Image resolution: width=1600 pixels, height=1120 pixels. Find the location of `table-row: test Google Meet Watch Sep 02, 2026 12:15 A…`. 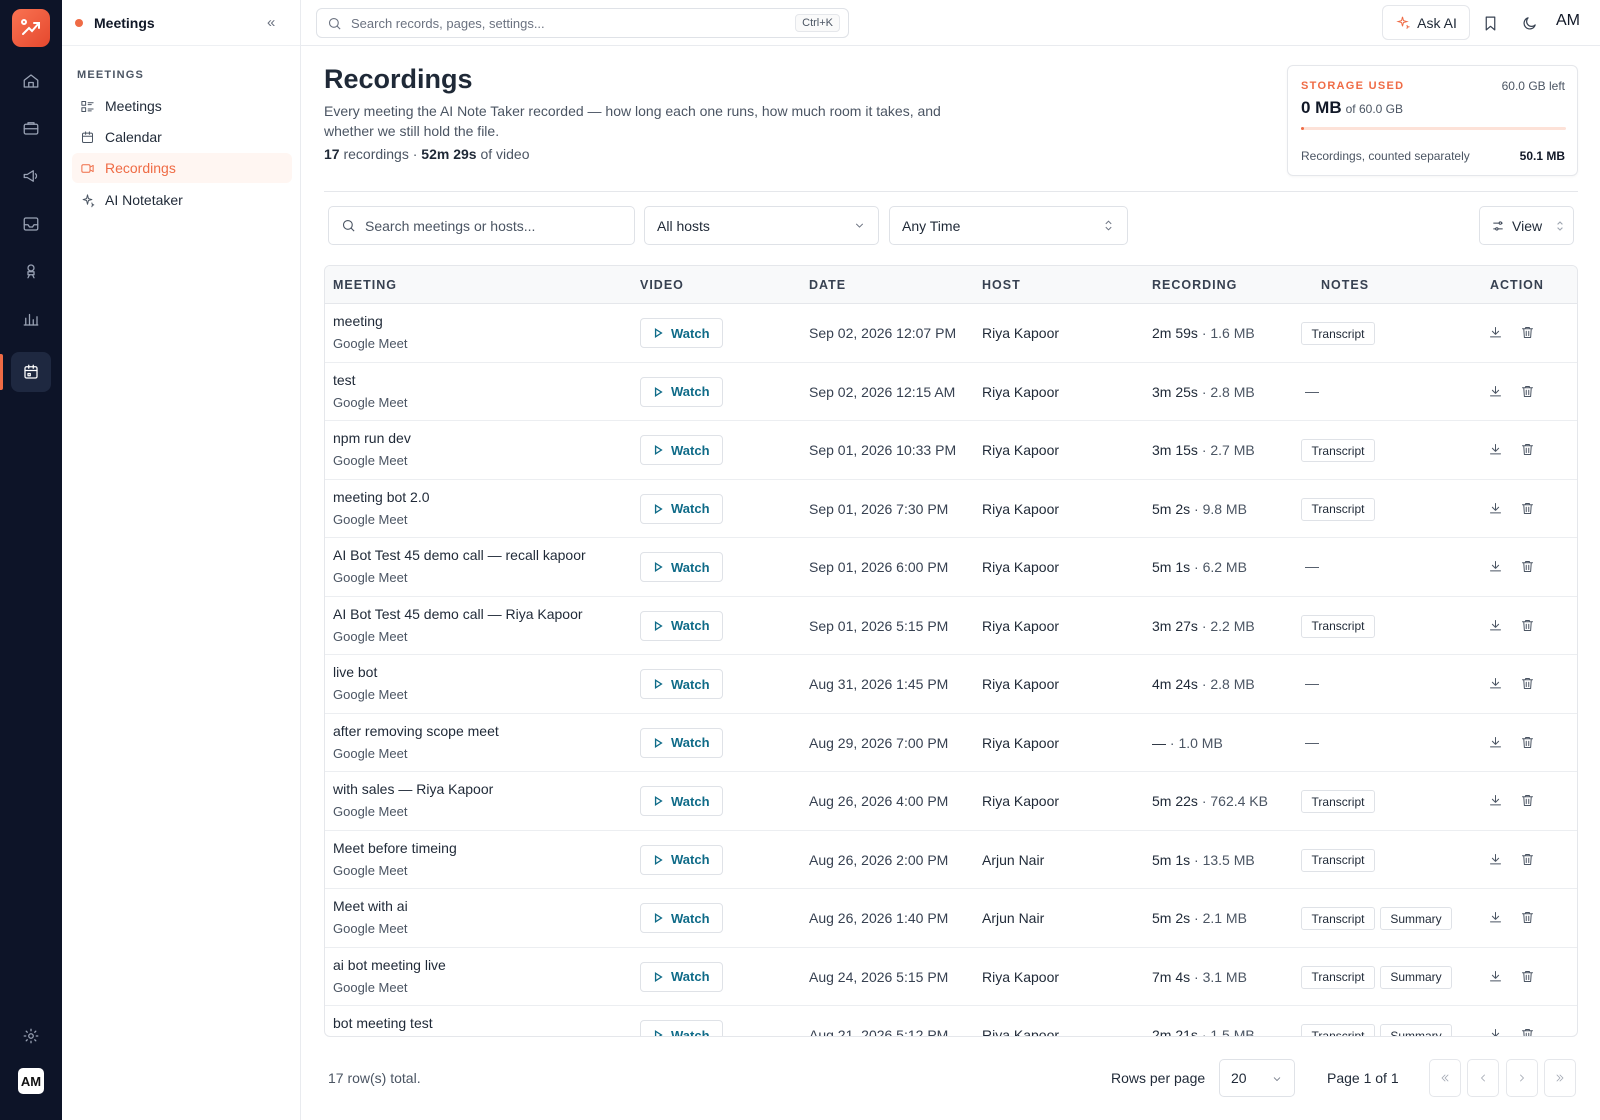

table-row: test Google Meet Watch Sep 02, 2026 12:15 A… is located at coordinates (951, 392).